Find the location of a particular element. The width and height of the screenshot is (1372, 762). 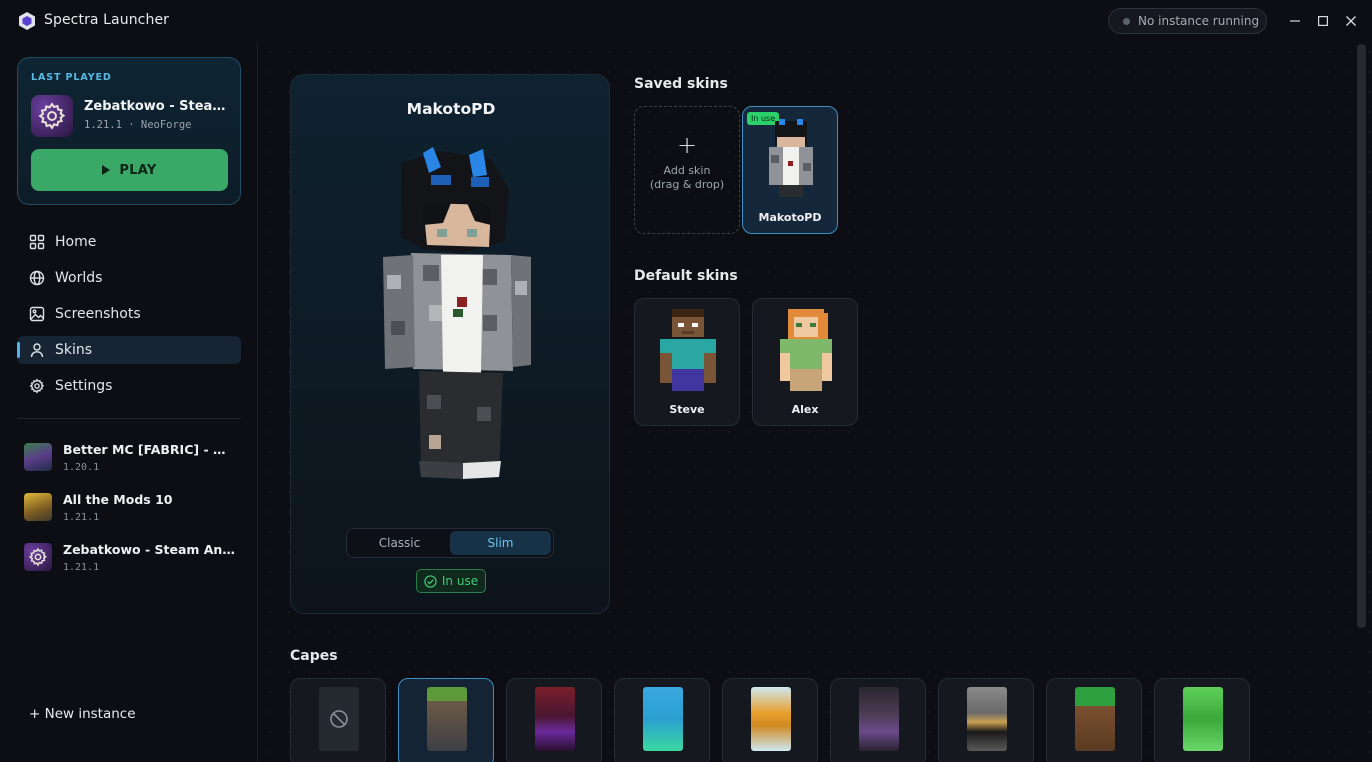

status-dot-icon is located at coordinates (1126, 21).